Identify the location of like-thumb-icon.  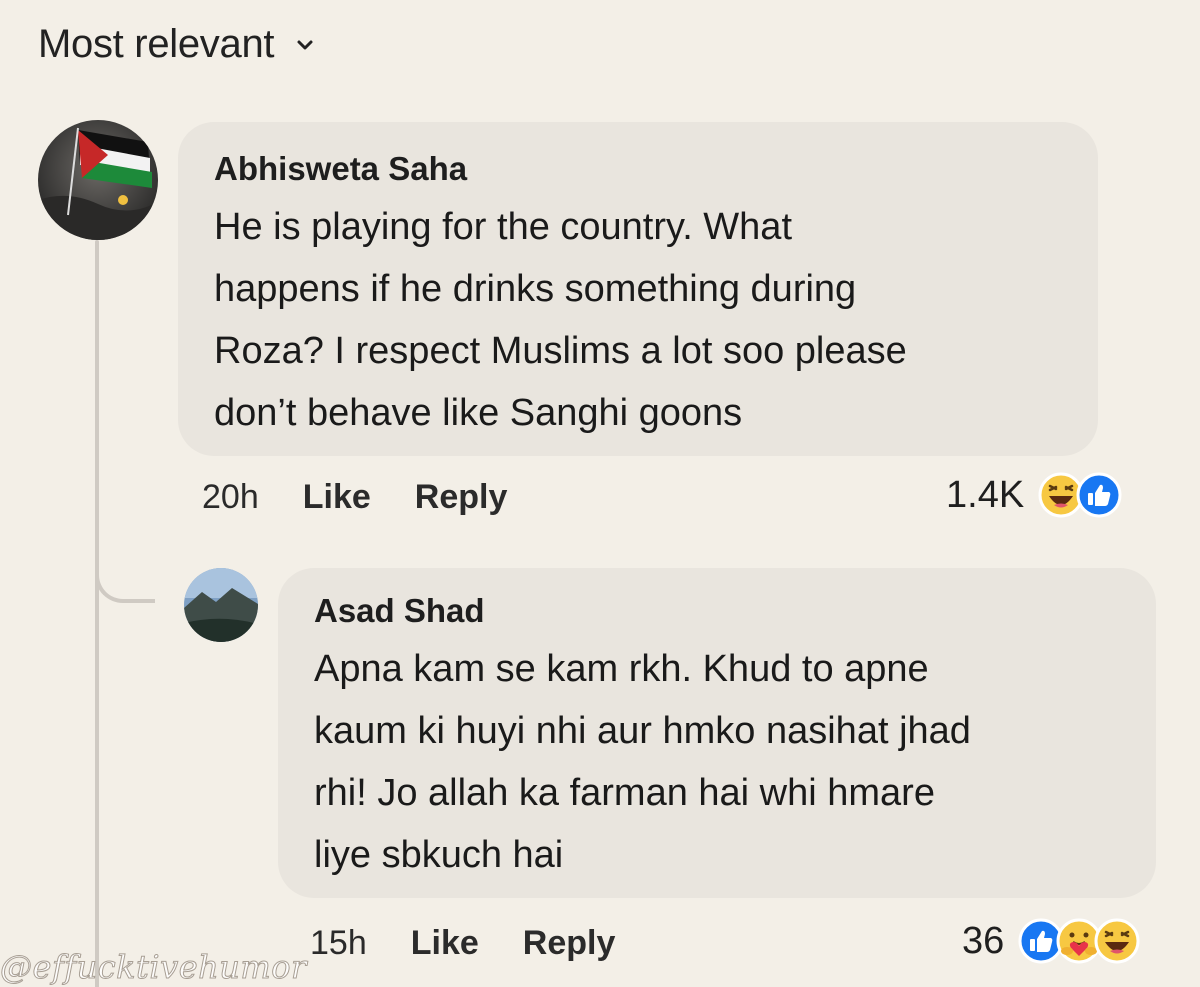
(1099, 495).